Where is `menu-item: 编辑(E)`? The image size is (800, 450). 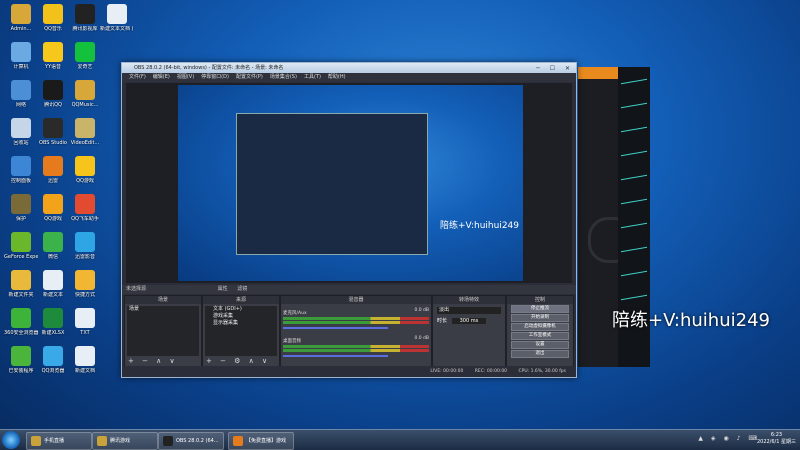
menu-item: 编辑(E) is located at coordinates (161, 77).